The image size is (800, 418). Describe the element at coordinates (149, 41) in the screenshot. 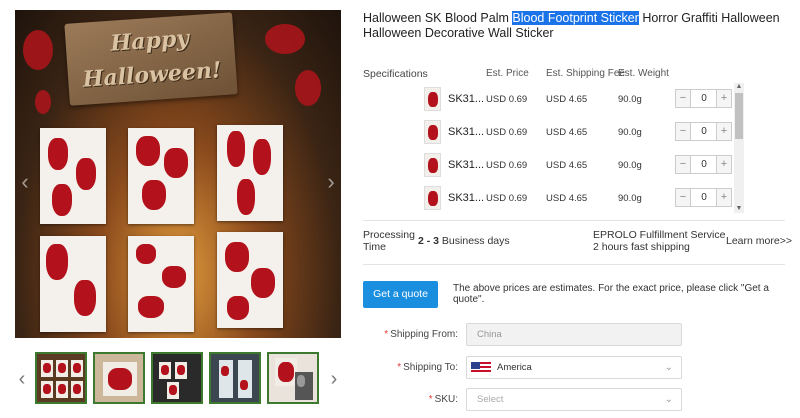

I see `sign-line-1: Happy` at that location.